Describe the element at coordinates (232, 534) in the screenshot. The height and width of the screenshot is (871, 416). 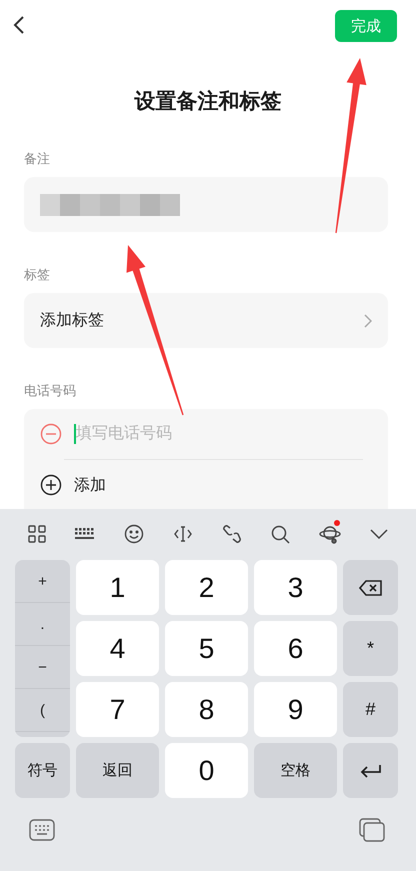
I see `link-icon` at that location.